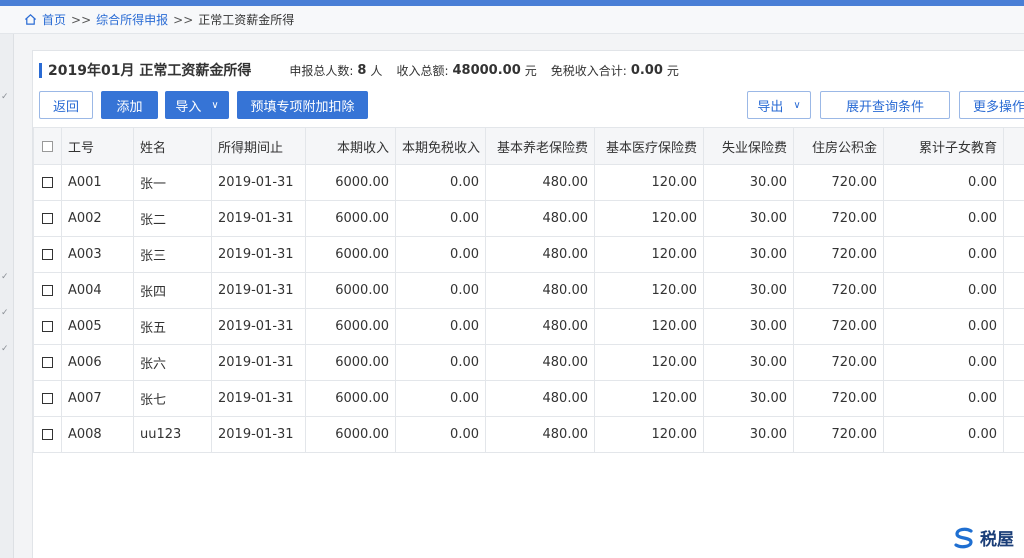  I want to click on add-button: 添加, so click(129, 105).